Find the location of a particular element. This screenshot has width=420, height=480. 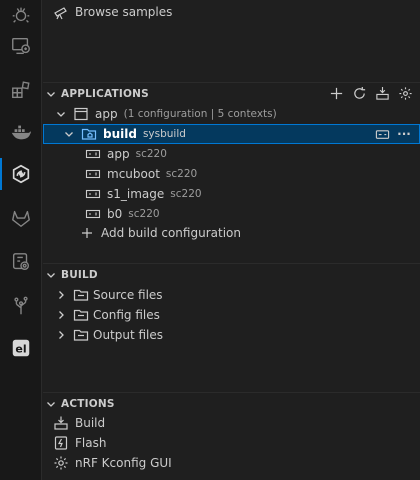

el-icon: el is located at coordinates (21, 348).